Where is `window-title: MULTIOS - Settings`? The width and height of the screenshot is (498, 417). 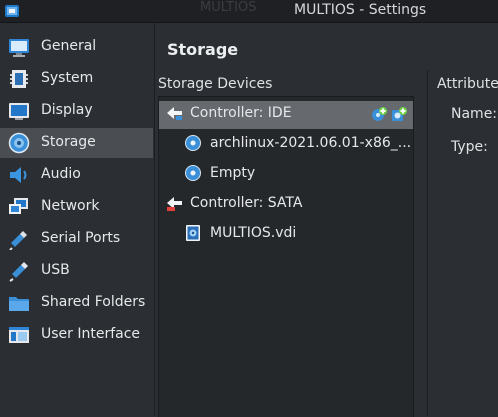 window-title: MULTIOS - Settings is located at coordinates (360, 10).